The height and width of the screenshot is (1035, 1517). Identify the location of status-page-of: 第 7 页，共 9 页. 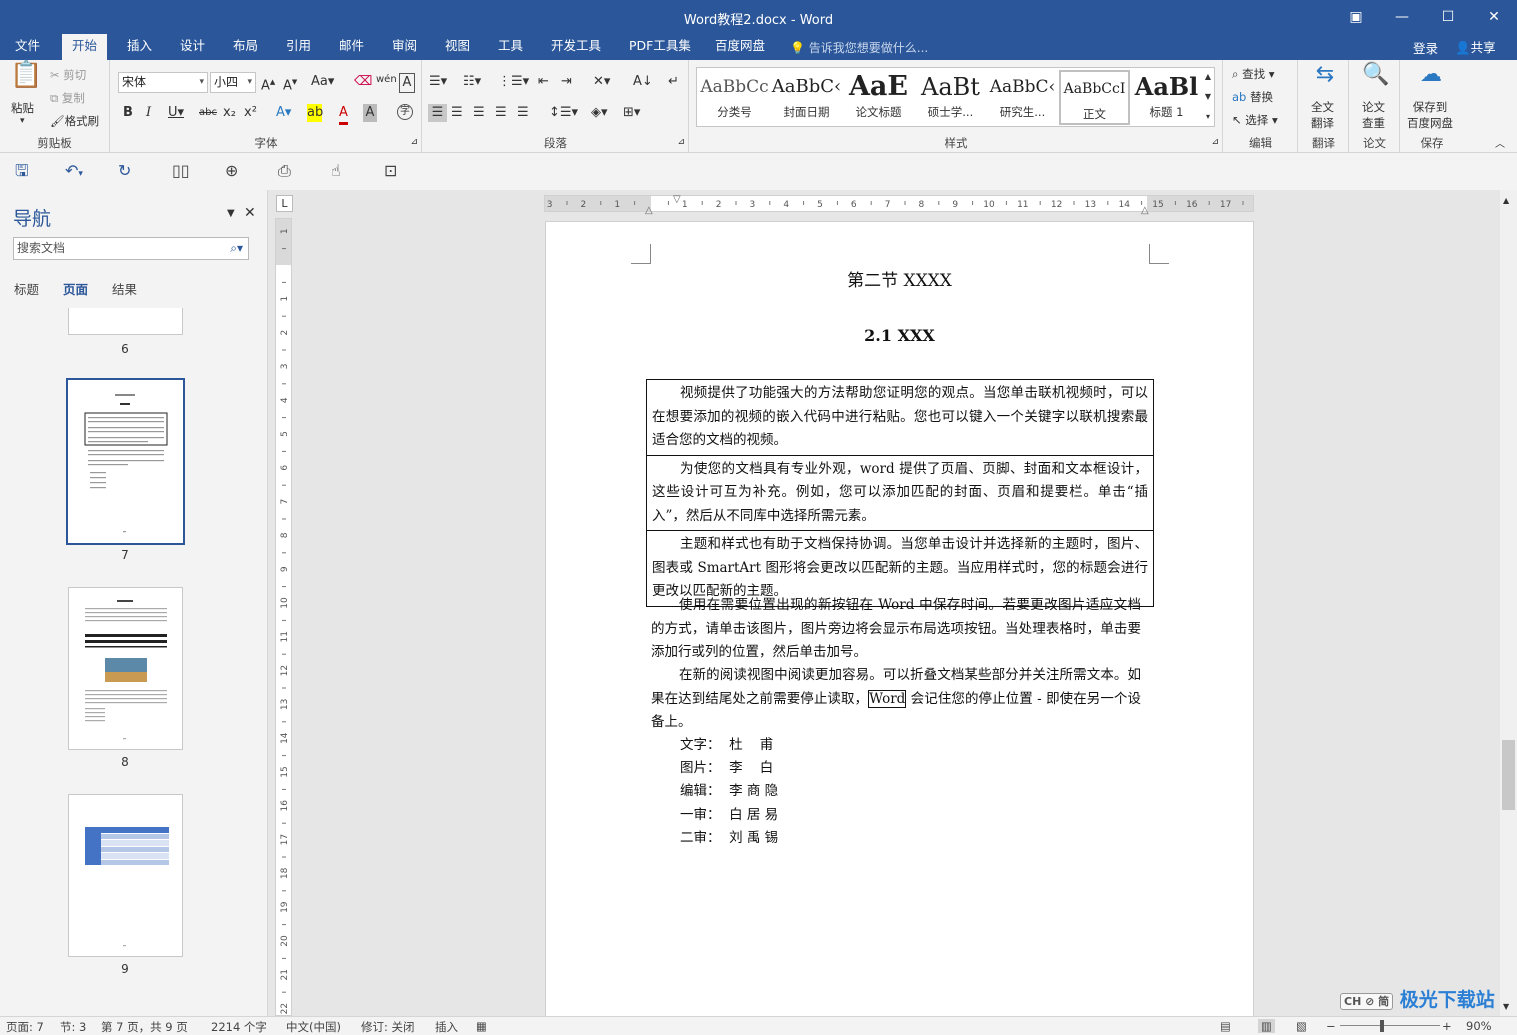
(144, 1027).